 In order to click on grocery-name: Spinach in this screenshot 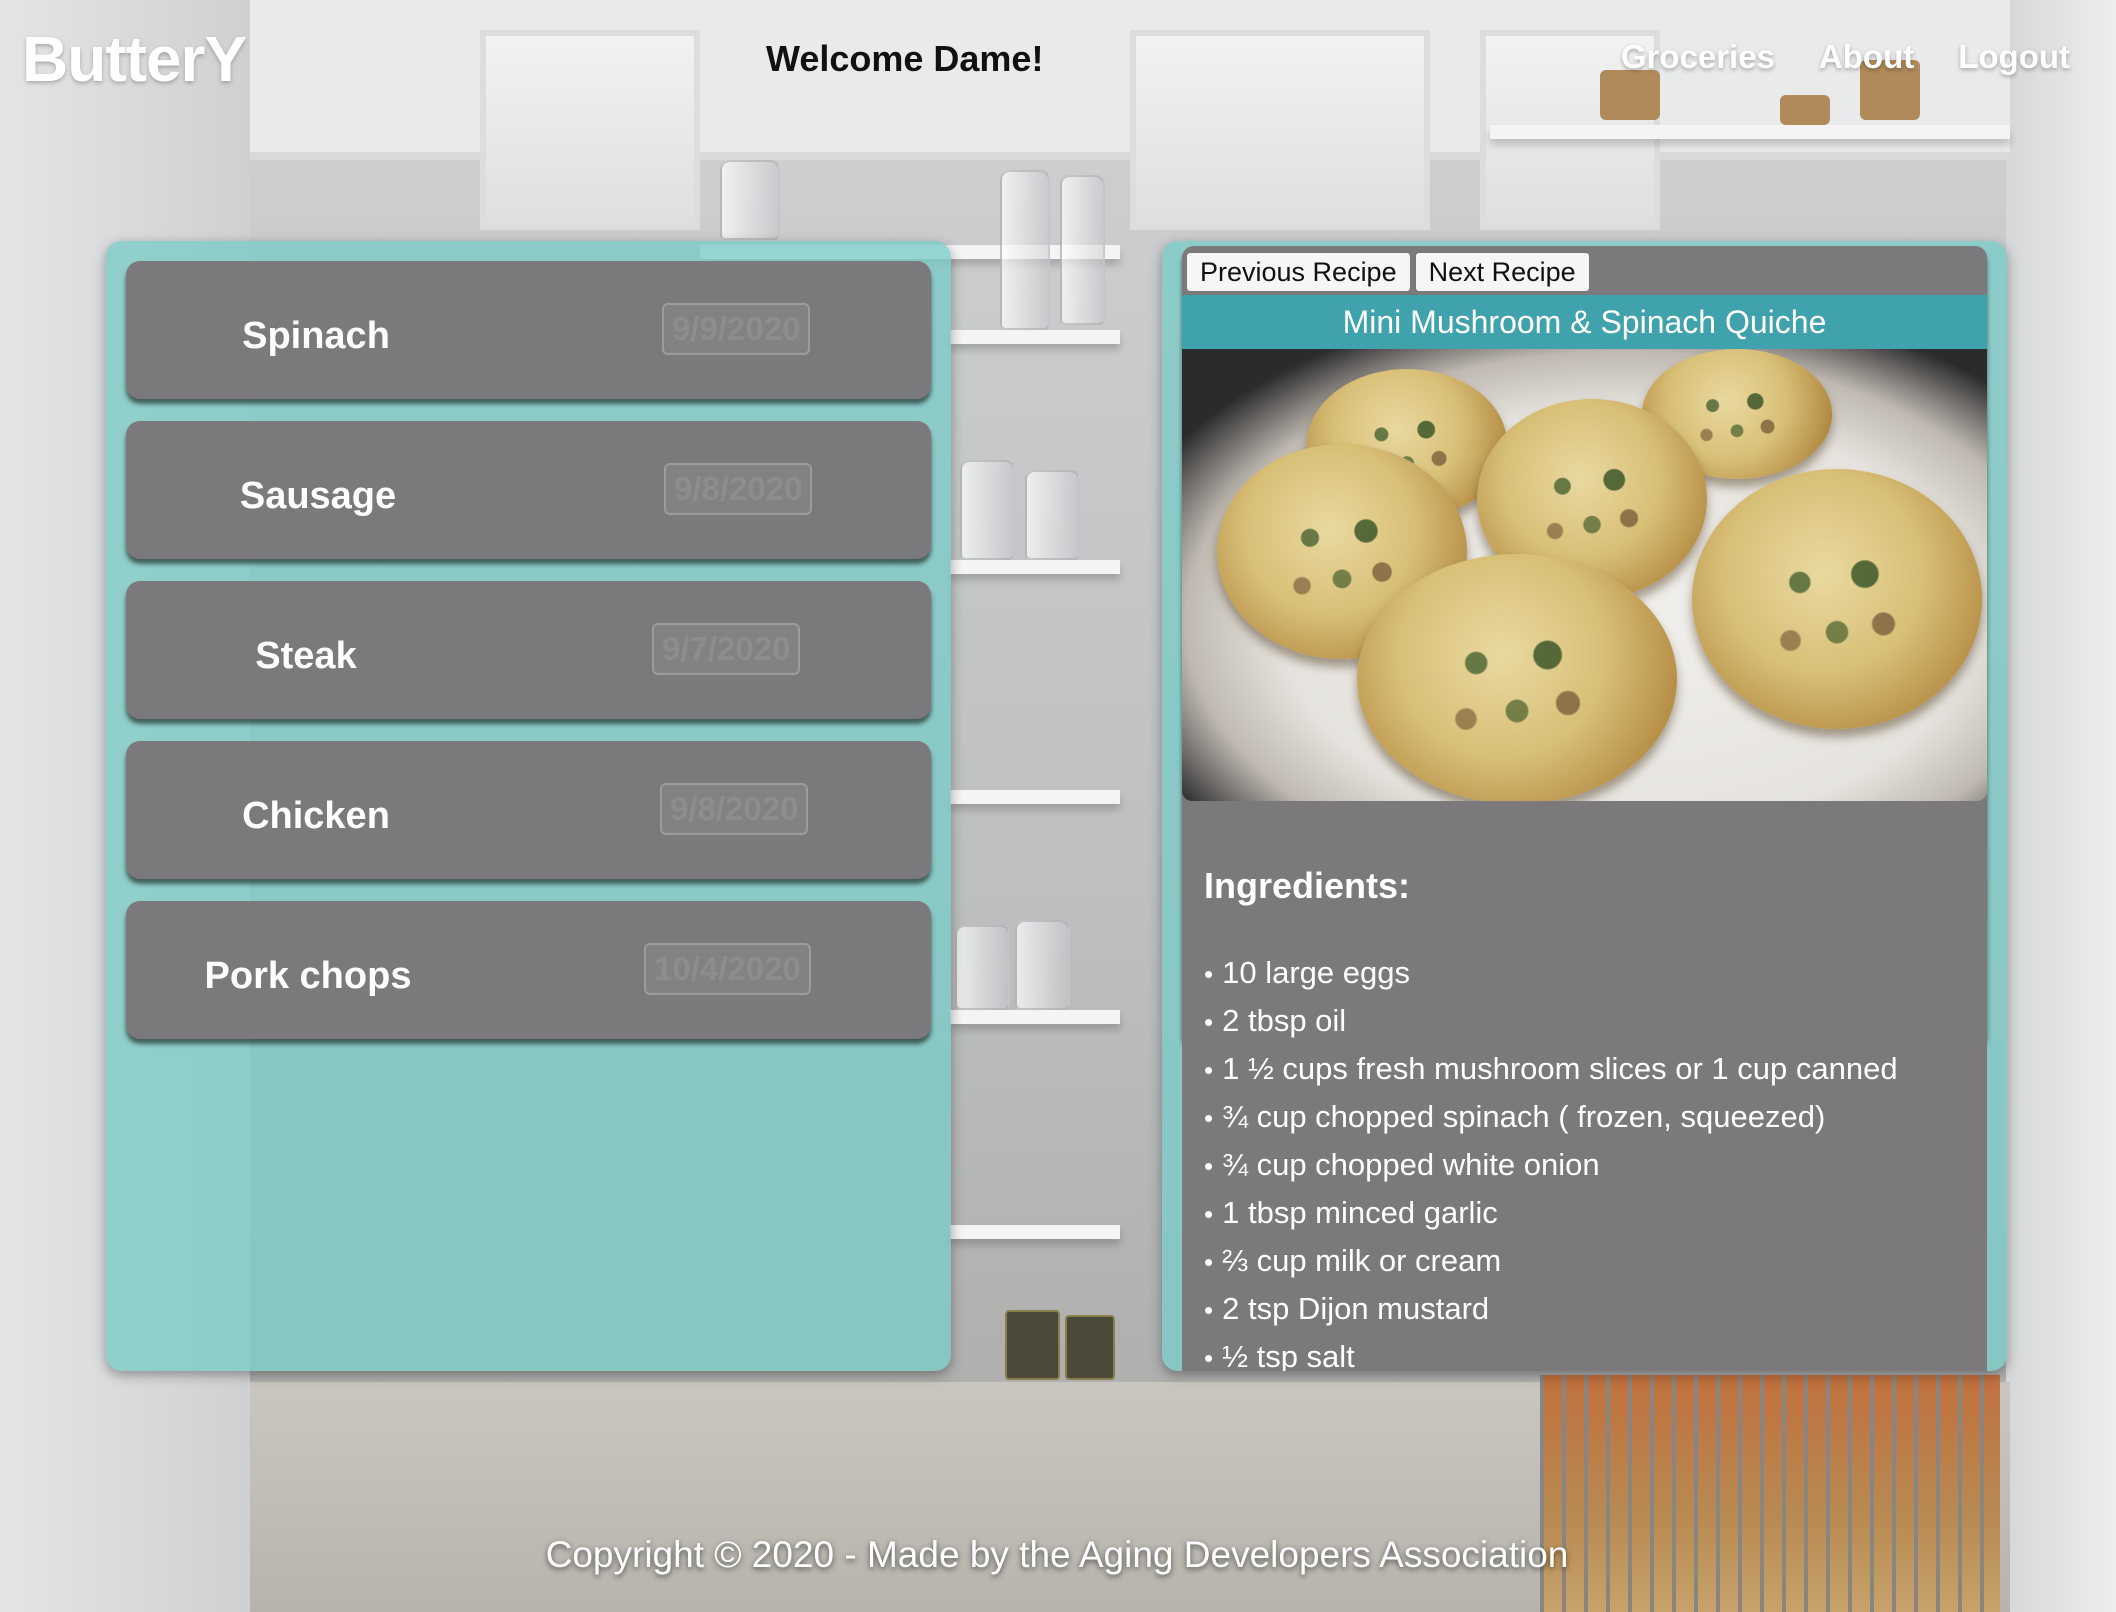, I will do `click(316, 336)`.